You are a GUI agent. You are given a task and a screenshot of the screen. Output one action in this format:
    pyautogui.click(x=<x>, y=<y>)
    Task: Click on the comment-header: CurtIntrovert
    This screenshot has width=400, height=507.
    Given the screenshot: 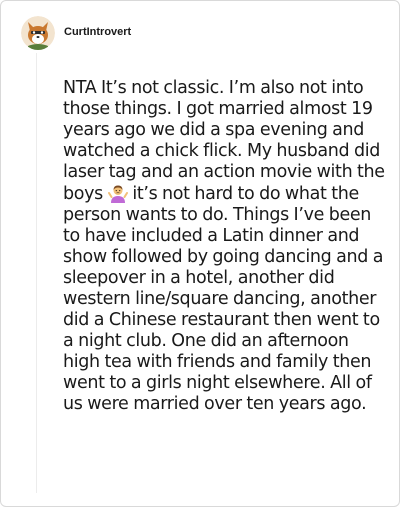 What is the action you would take?
    pyautogui.click(x=76, y=33)
    